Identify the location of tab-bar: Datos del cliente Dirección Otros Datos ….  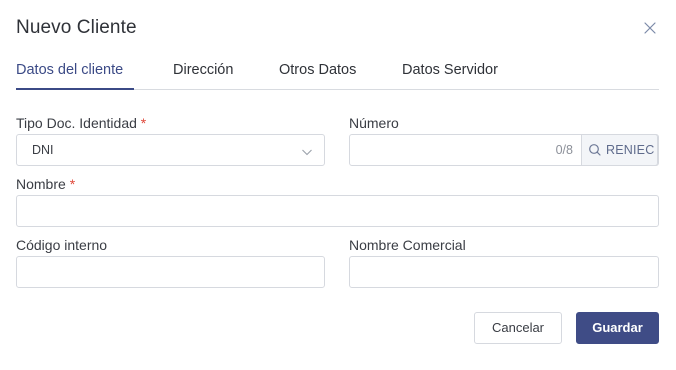
(337, 76).